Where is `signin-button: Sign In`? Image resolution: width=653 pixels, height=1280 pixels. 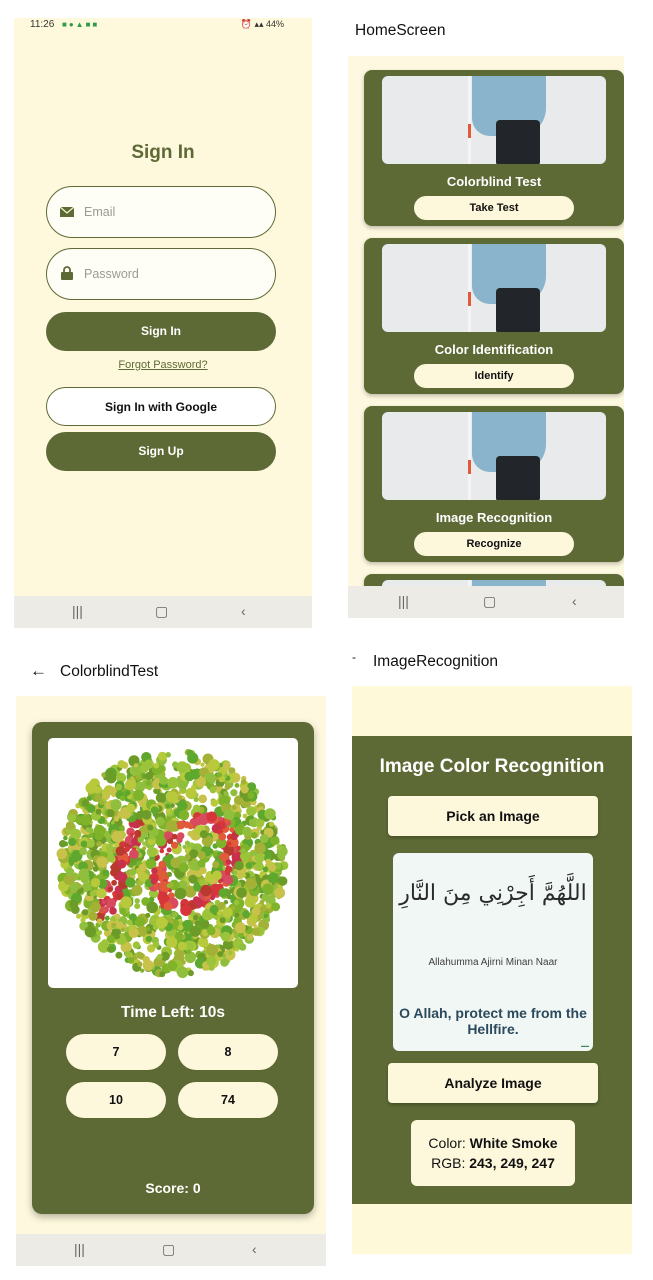 signin-button: Sign In is located at coordinates (161, 331).